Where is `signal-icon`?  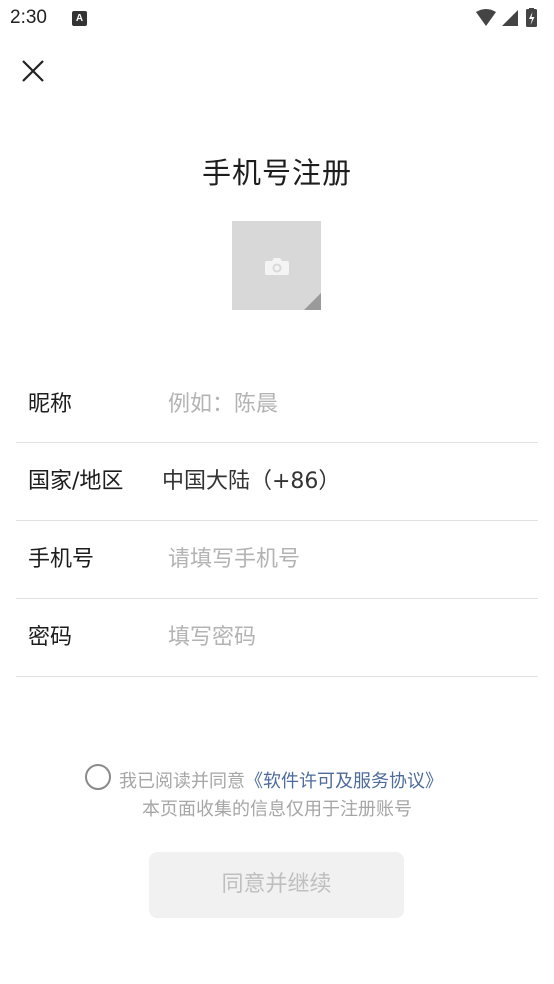
signal-icon is located at coordinates (510, 18).